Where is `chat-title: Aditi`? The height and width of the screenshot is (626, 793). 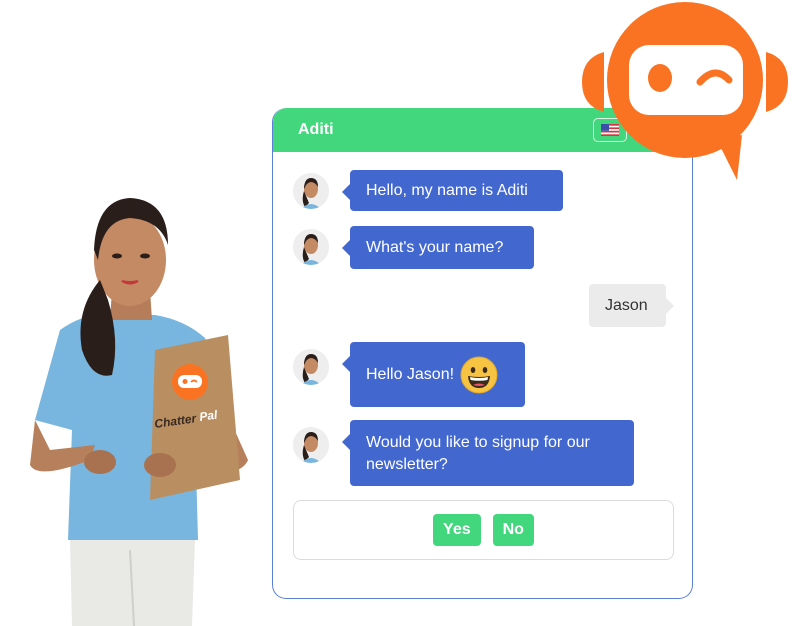
chat-title: Aditi is located at coordinates (316, 129).